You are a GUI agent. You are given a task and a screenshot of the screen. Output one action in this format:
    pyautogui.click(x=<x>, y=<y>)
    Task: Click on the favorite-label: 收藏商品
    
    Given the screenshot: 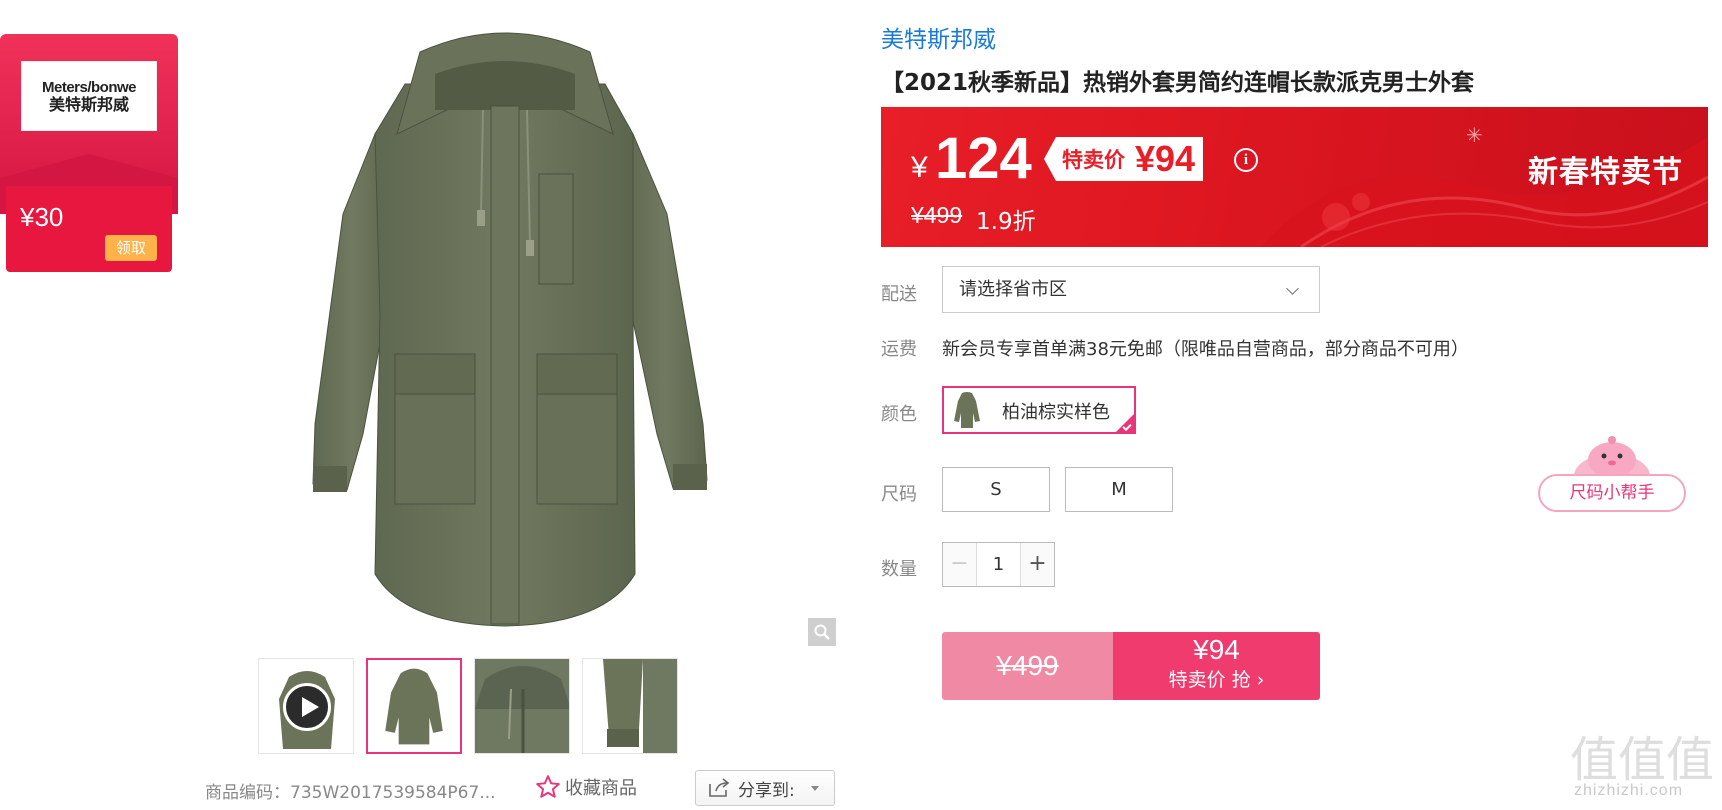 What is the action you would take?
    pyautogui.click(x=601, y=788)
    